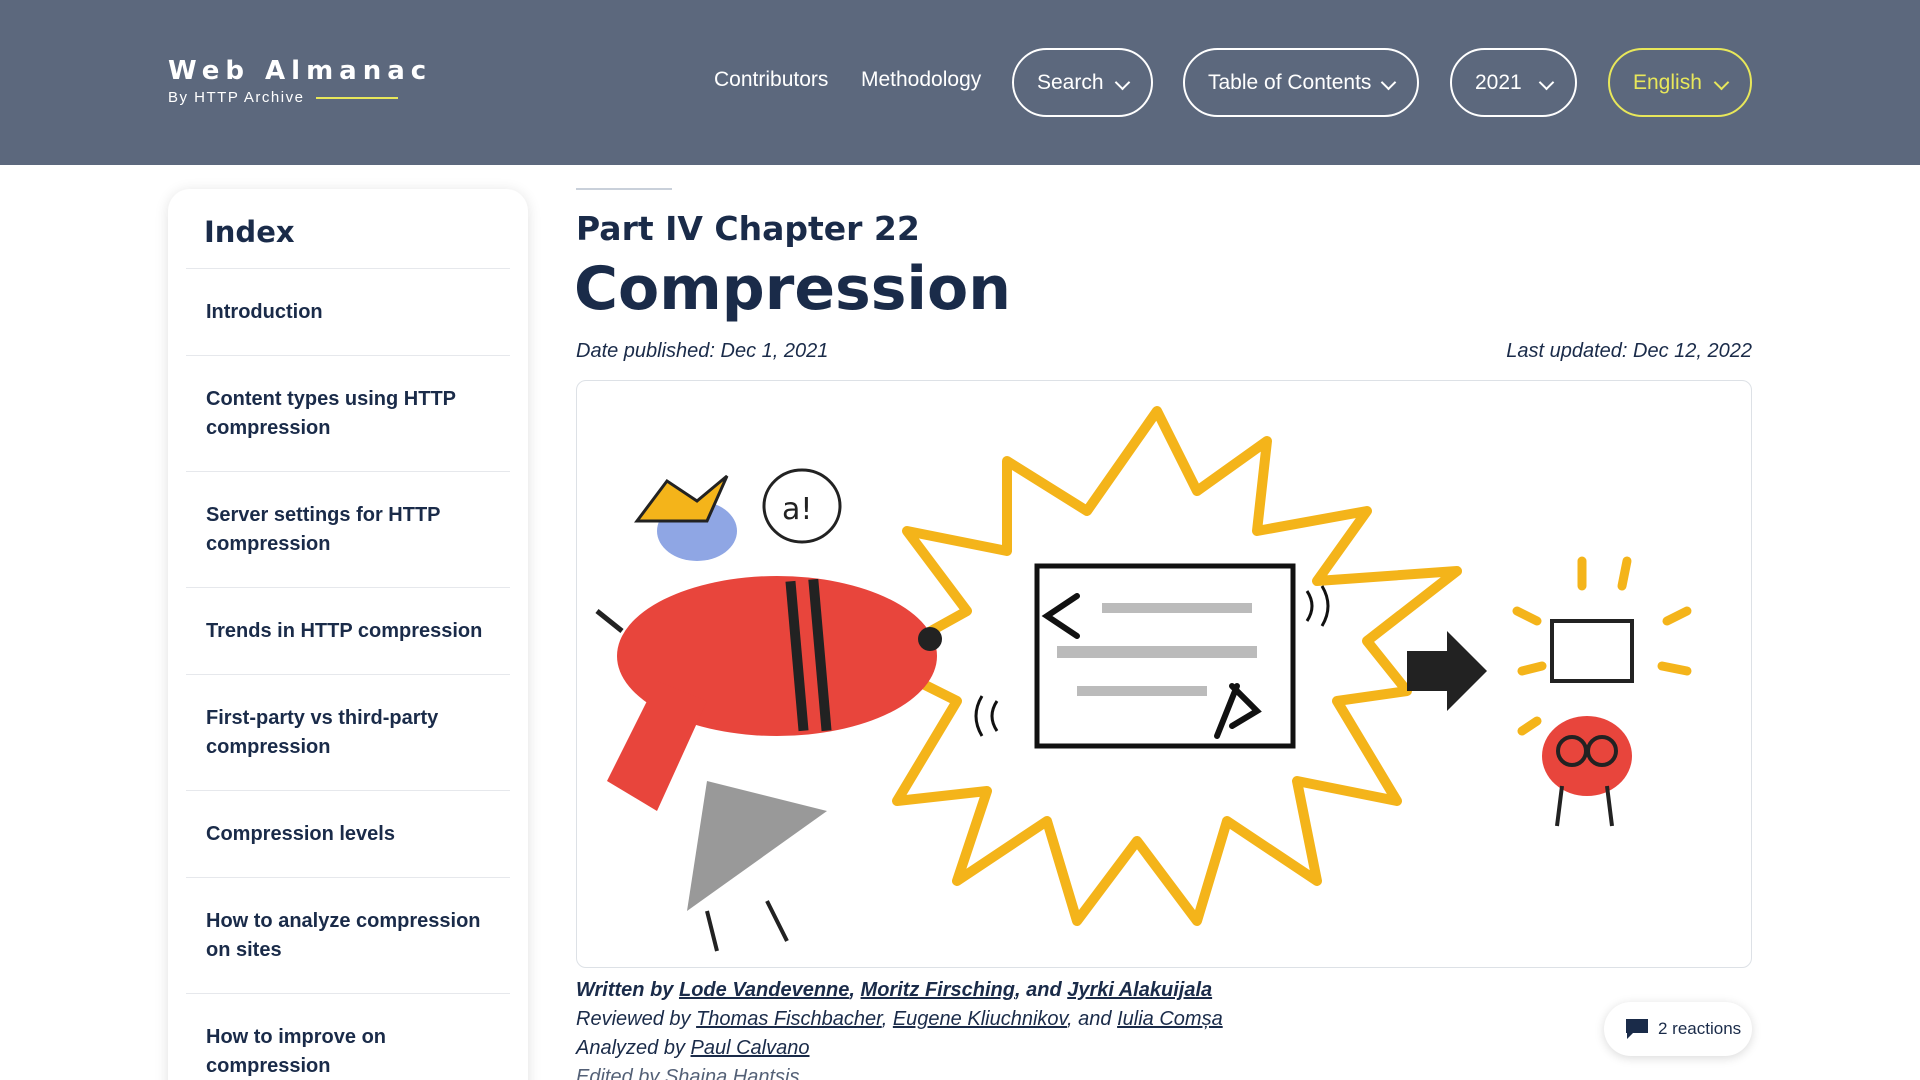  Describe the element at coordinates (236, 97) in the screenshot. I see `logo-subtitle: By HTTP Archive` at that location.